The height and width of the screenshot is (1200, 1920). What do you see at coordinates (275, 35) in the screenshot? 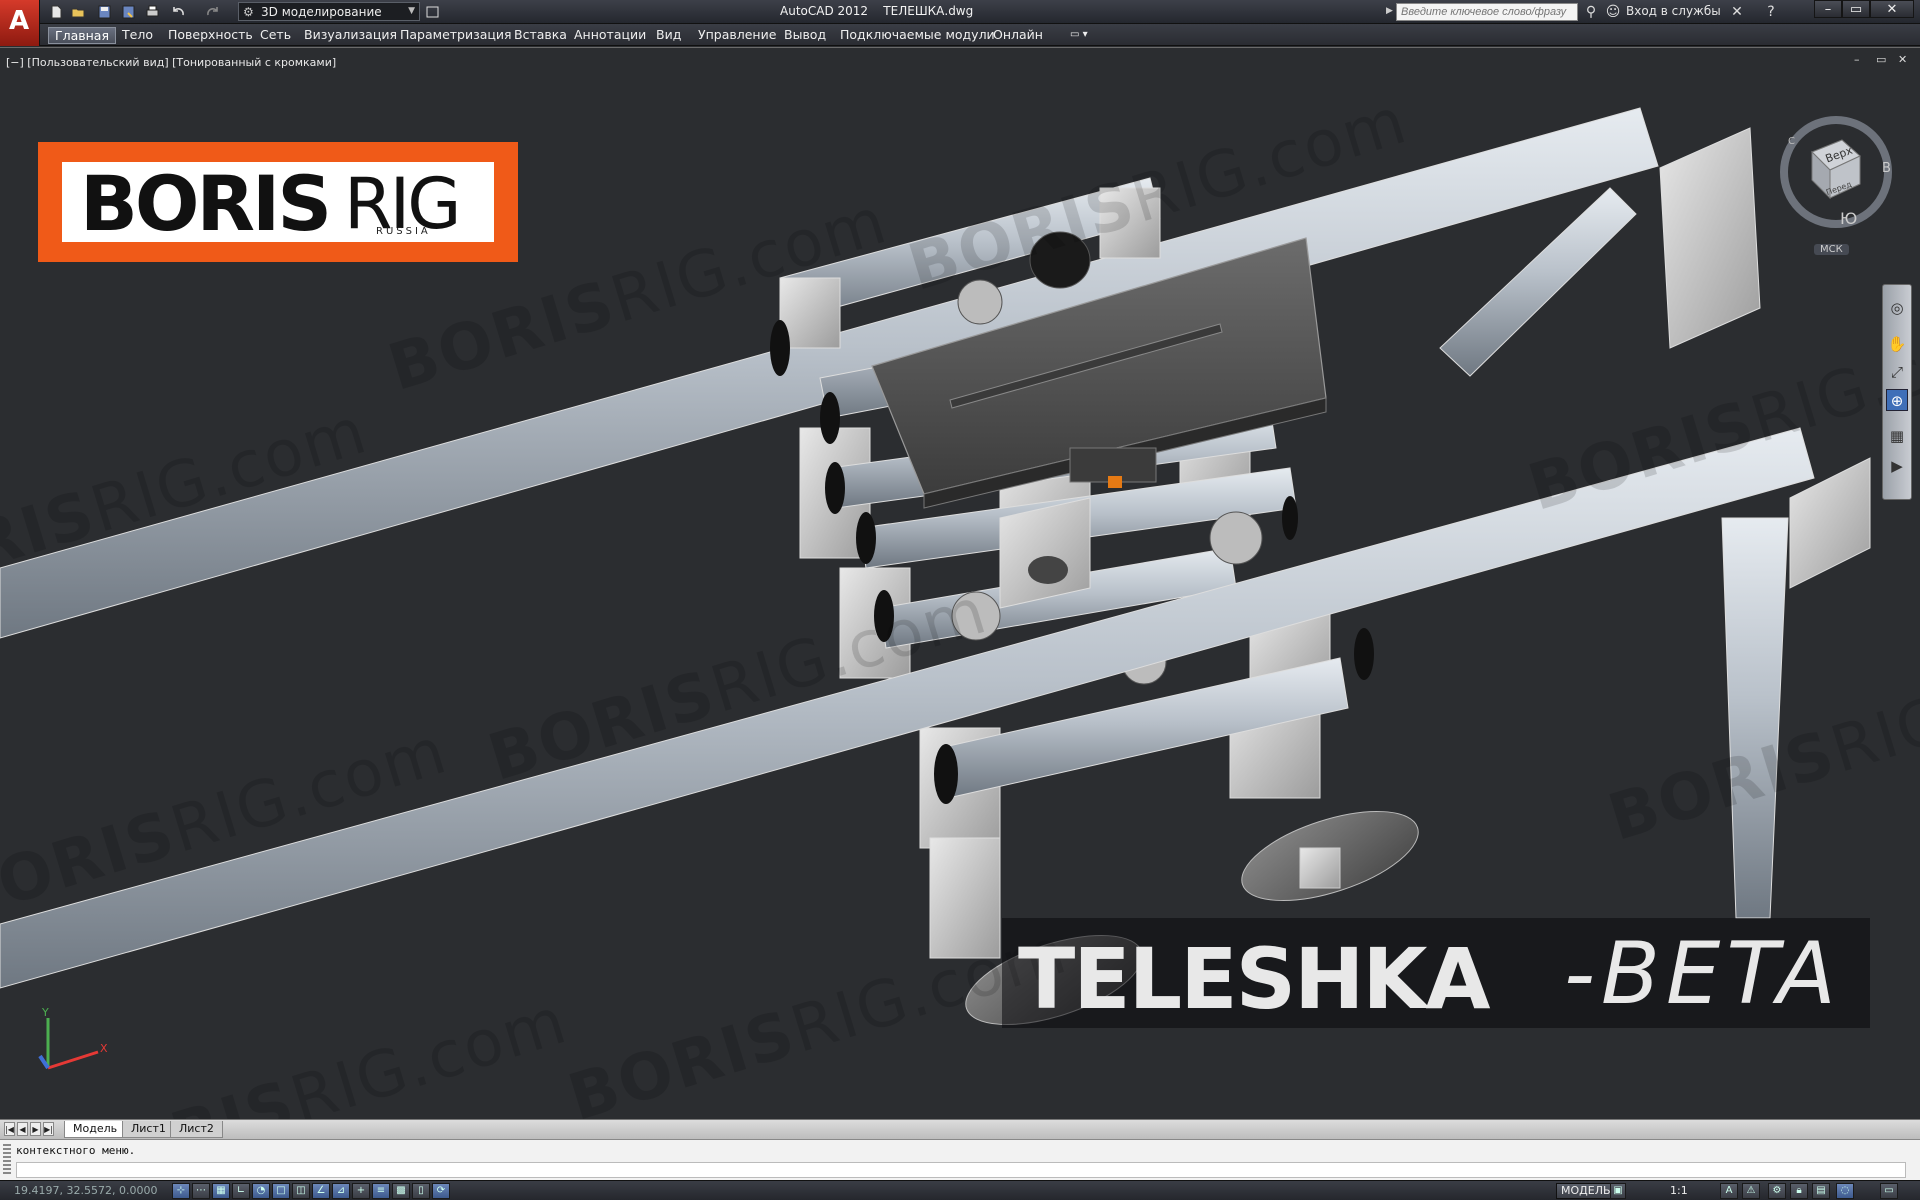
I see `tab-mesh: Сеть` at bounding box center [275, 35].